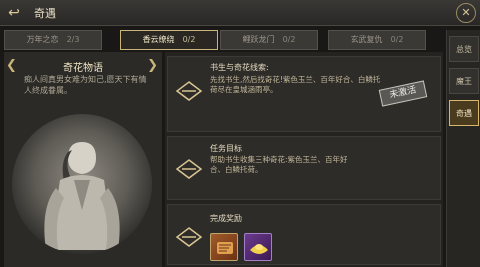 The height and width of the screenshot is (267, 480). I want to click on tab-wannian: 万年之恋 2/3, so click(53, 40).